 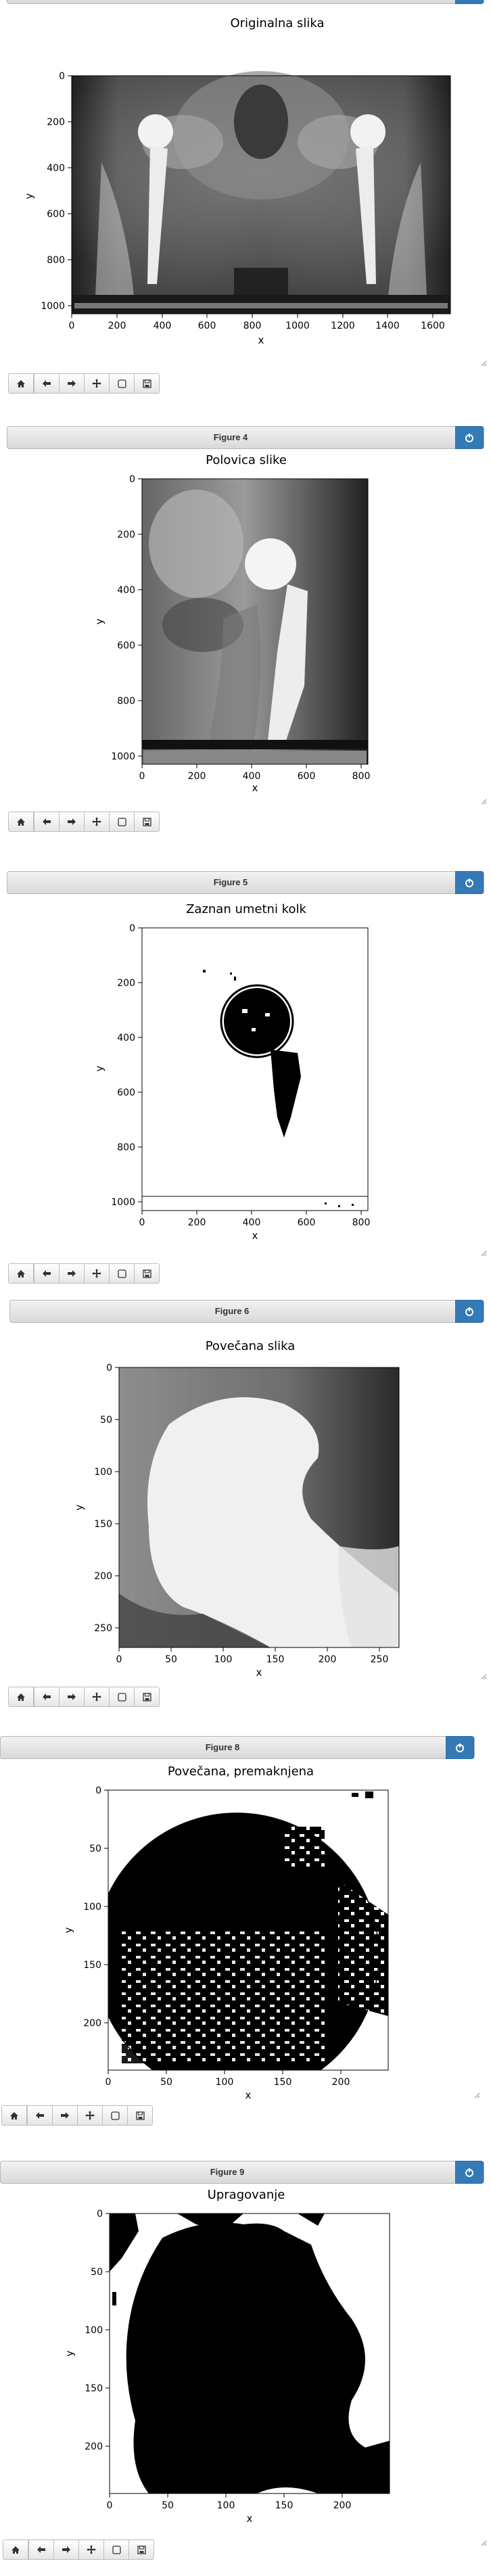 What do you see at coordinates (56, 168) in the screenshot?
I see `y-tick-label: 400` at bounding box center [56, 168].